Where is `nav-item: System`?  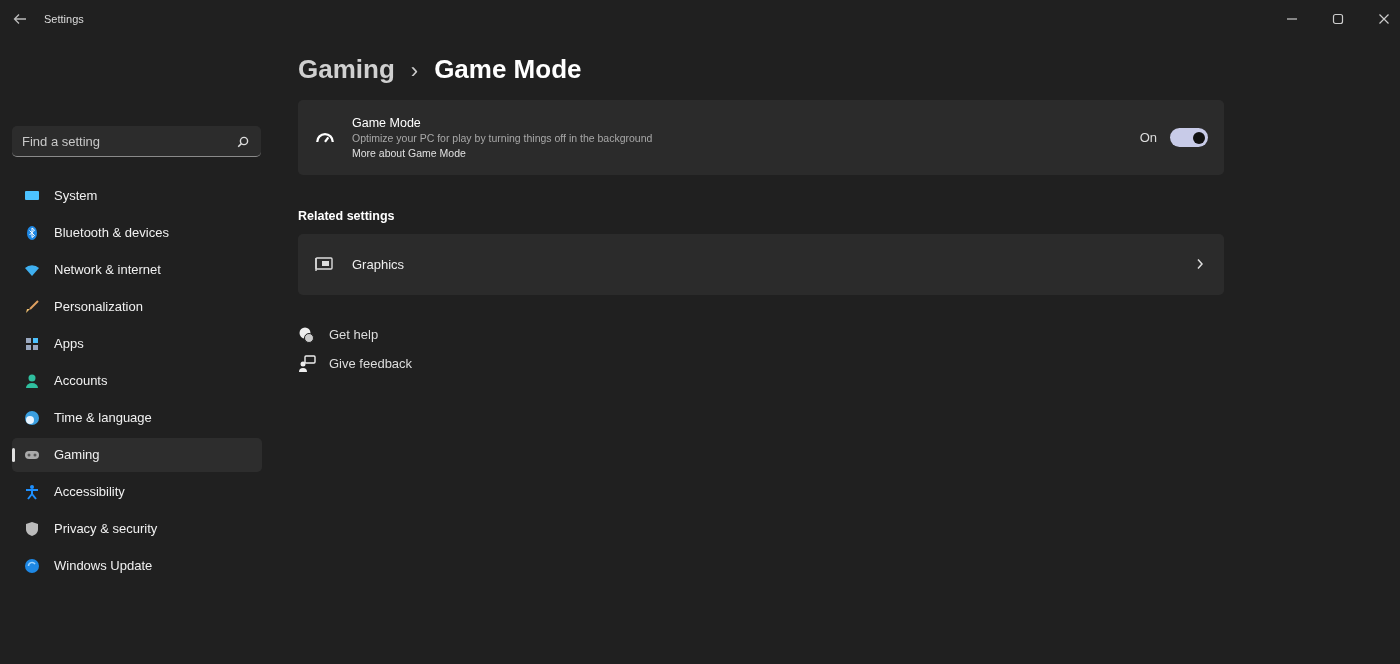 nav-item: System is located at coordinates (137, 196).